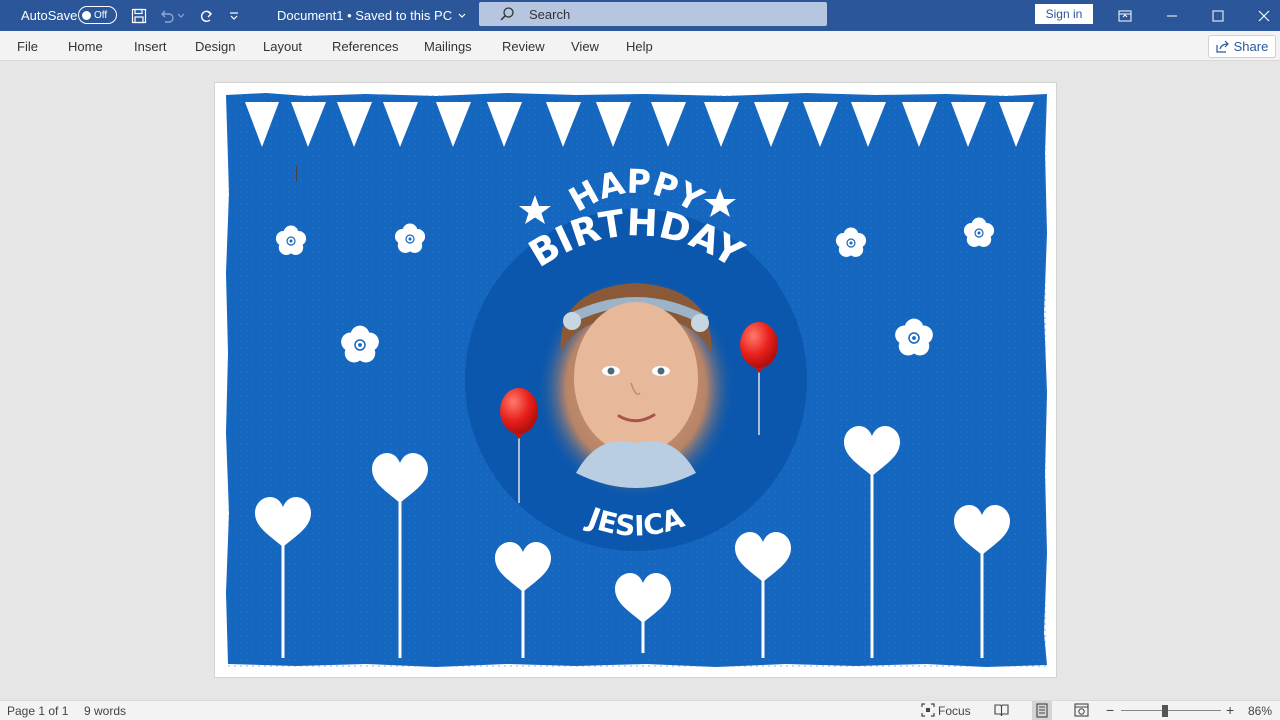  Describe the element at coordinates (640, 710) in the screenshot. I see `status-bar: Page 1 of 1 9 words Focus − + 86%` at that location.